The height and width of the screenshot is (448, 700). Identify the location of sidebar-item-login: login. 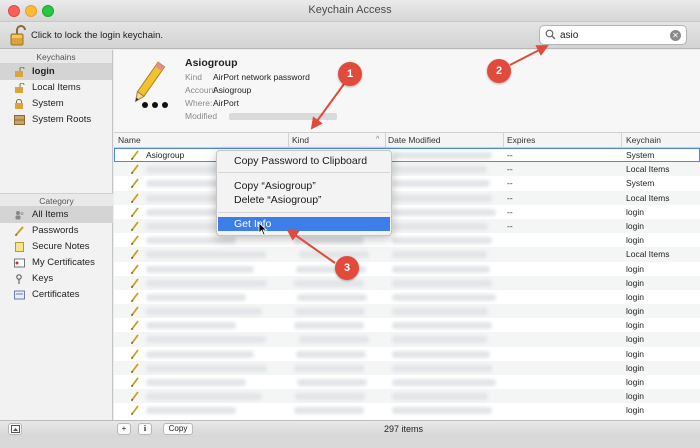
(56, 72).